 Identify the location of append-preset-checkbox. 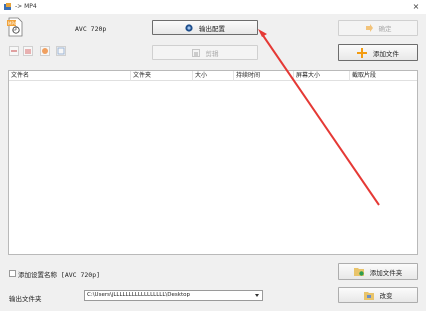
(12, 273).